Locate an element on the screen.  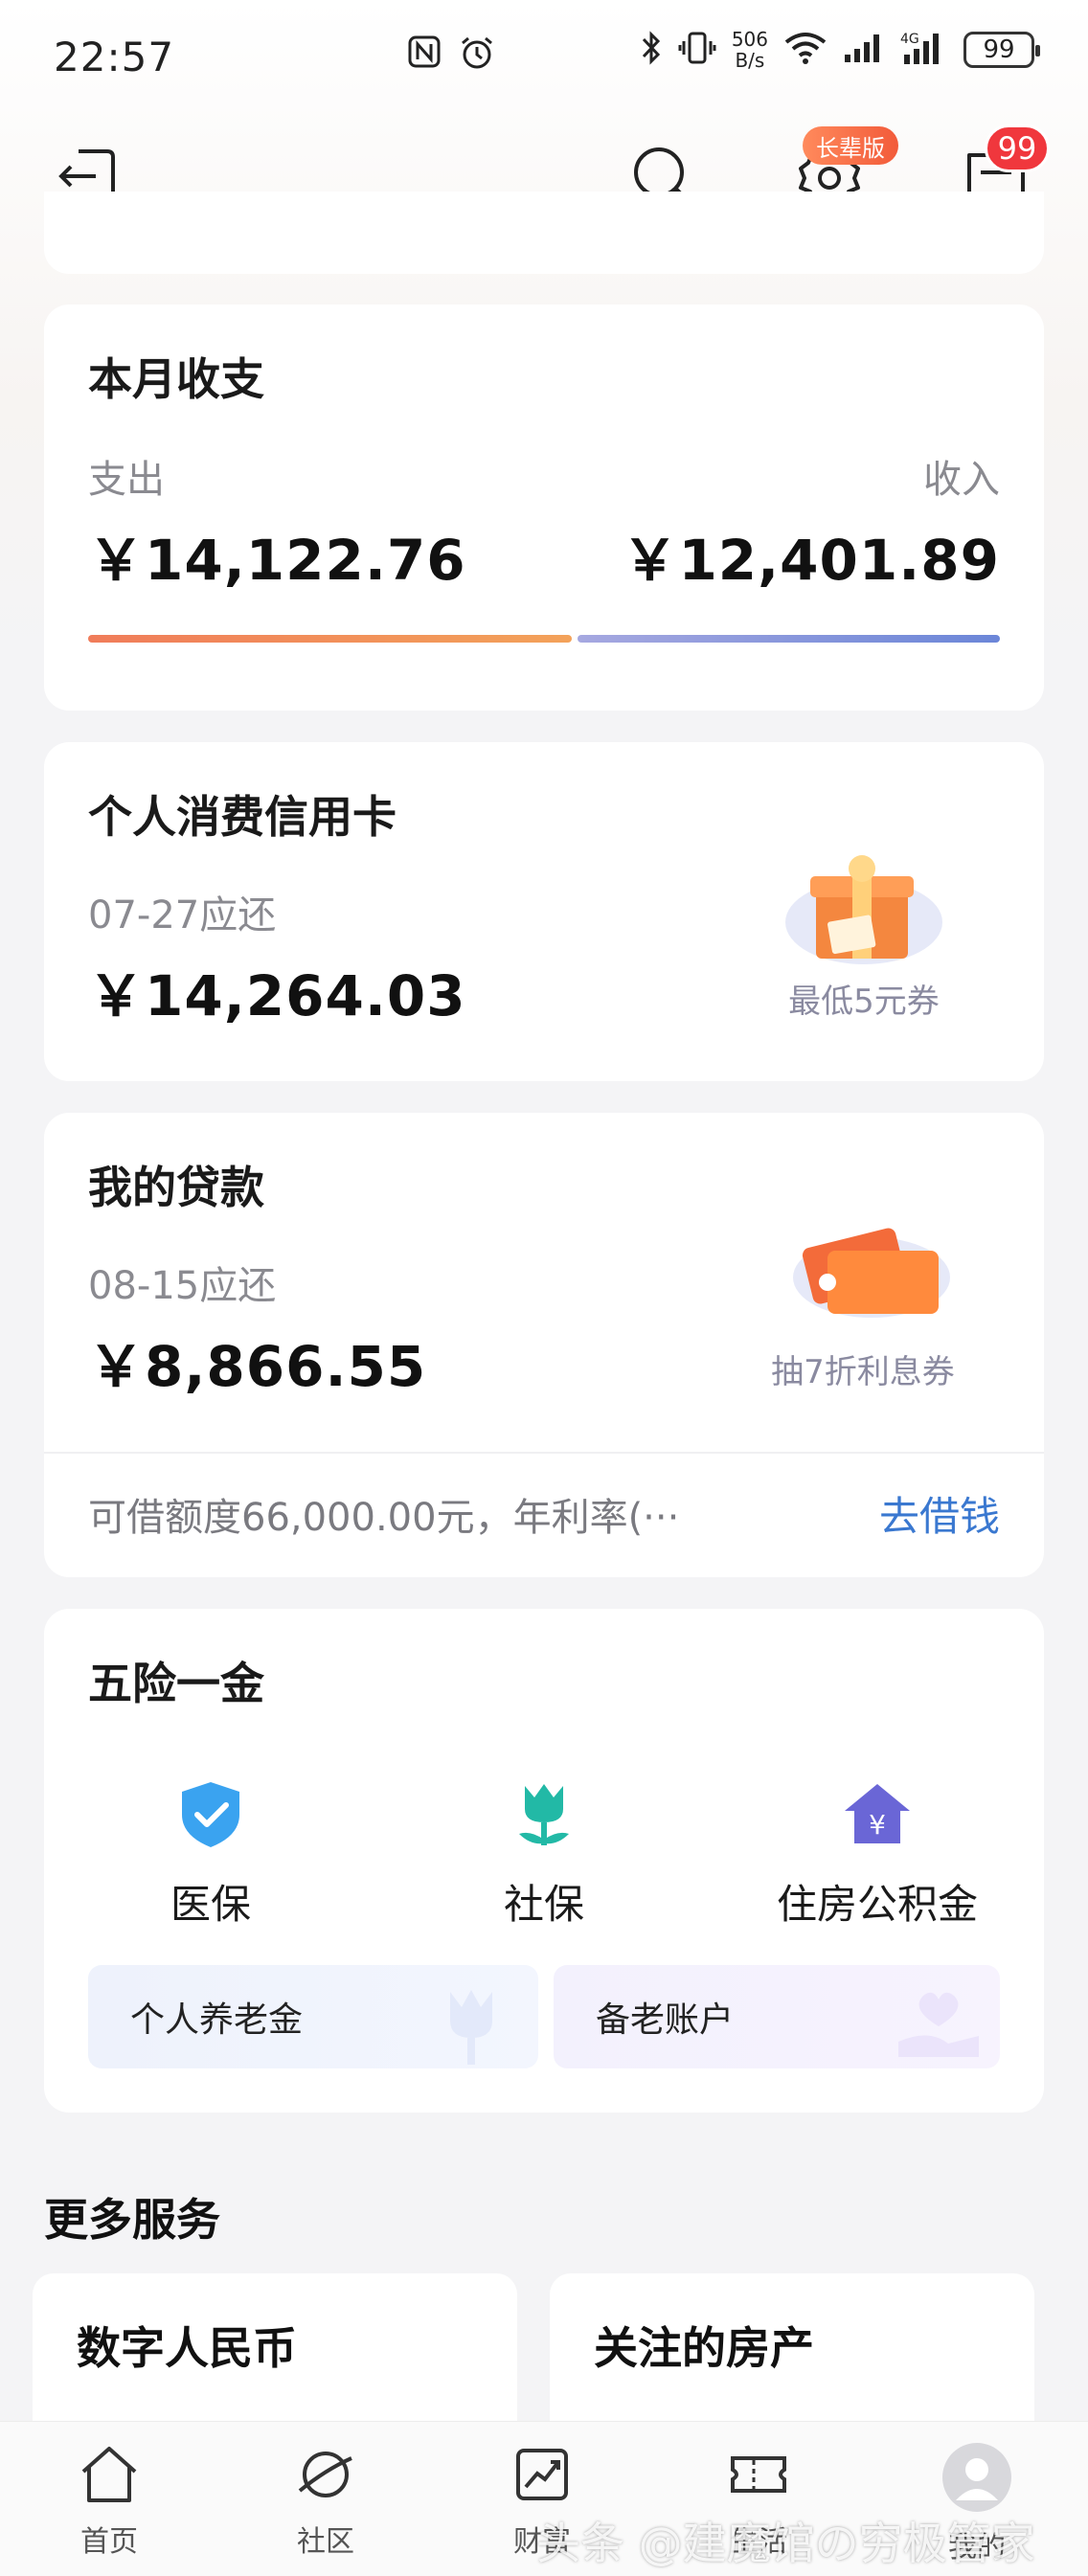
signal-icon is located at coordinates (864, 50).